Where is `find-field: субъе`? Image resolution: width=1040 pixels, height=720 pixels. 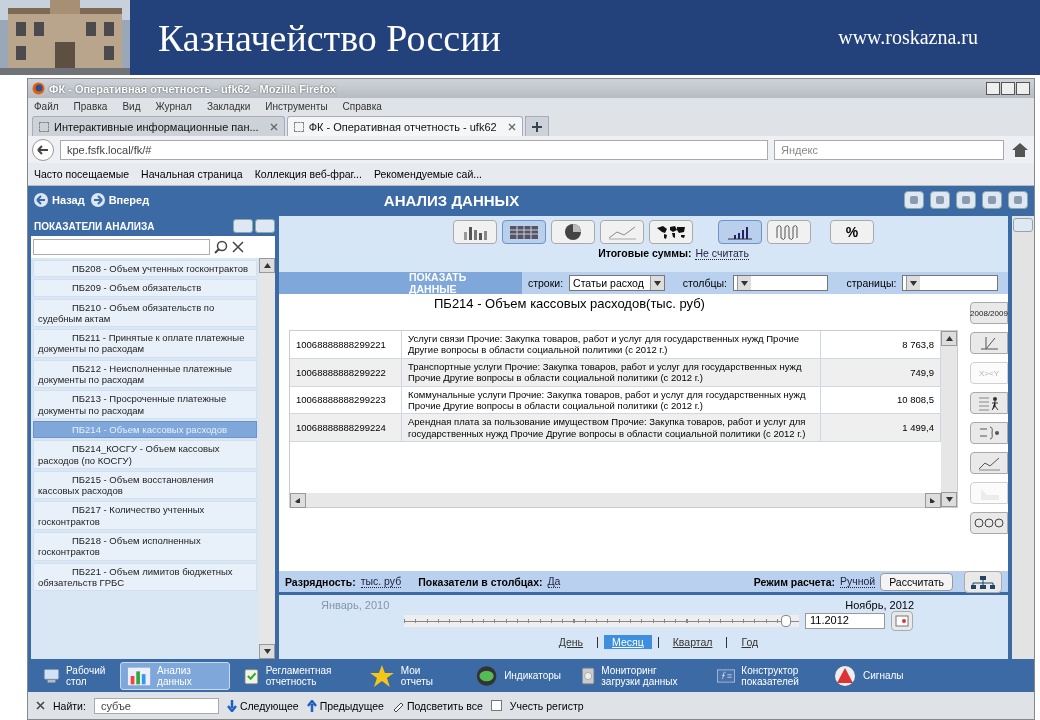 find-field: субъе is located at coordinates (156, 705).